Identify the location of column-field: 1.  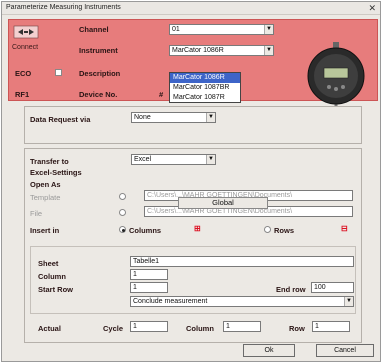
(149, 274).